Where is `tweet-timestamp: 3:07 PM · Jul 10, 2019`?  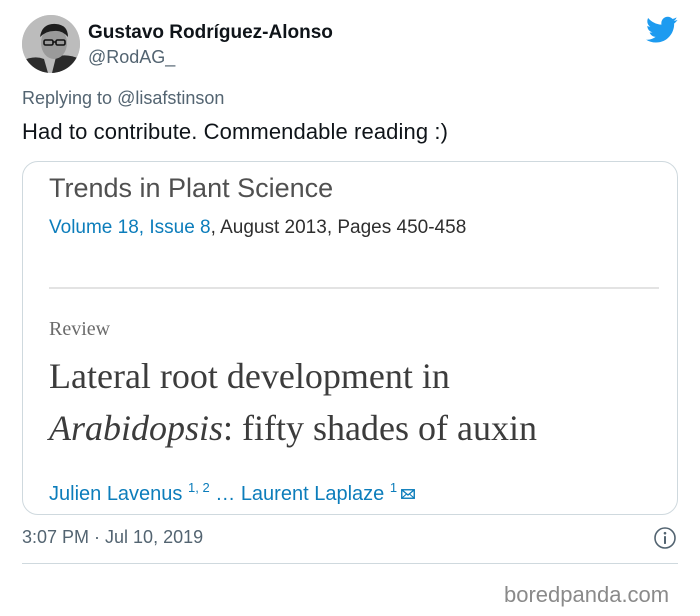
tweet-timestamp: 3:07 PM · Jul 10, 2019 is located at coordinates (112, 537).